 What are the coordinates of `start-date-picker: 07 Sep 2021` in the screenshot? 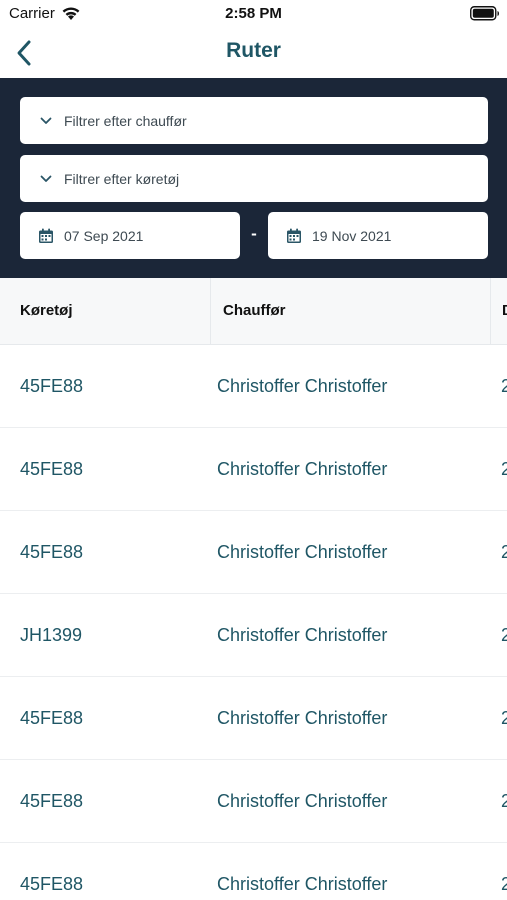 It's located at (130, 235).